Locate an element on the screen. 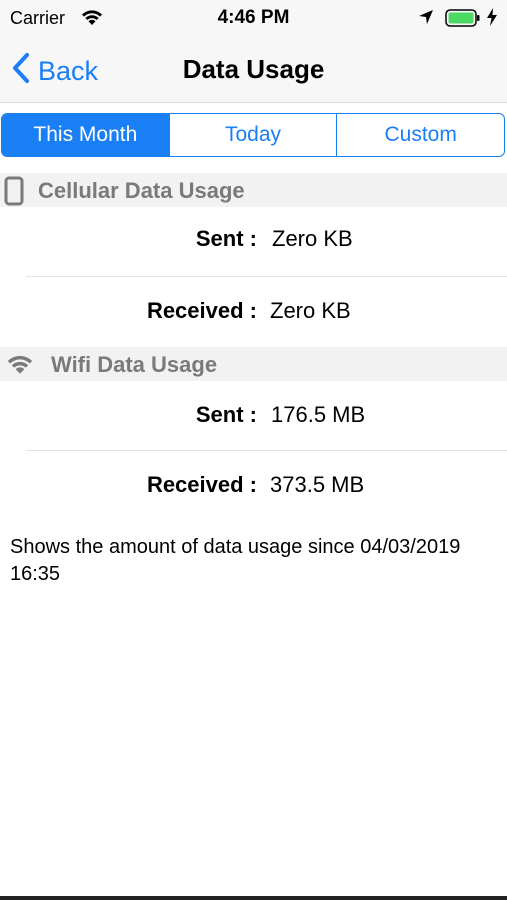  wifi-section-title: Wifi Data Usage is located at coordinates (134, 364).